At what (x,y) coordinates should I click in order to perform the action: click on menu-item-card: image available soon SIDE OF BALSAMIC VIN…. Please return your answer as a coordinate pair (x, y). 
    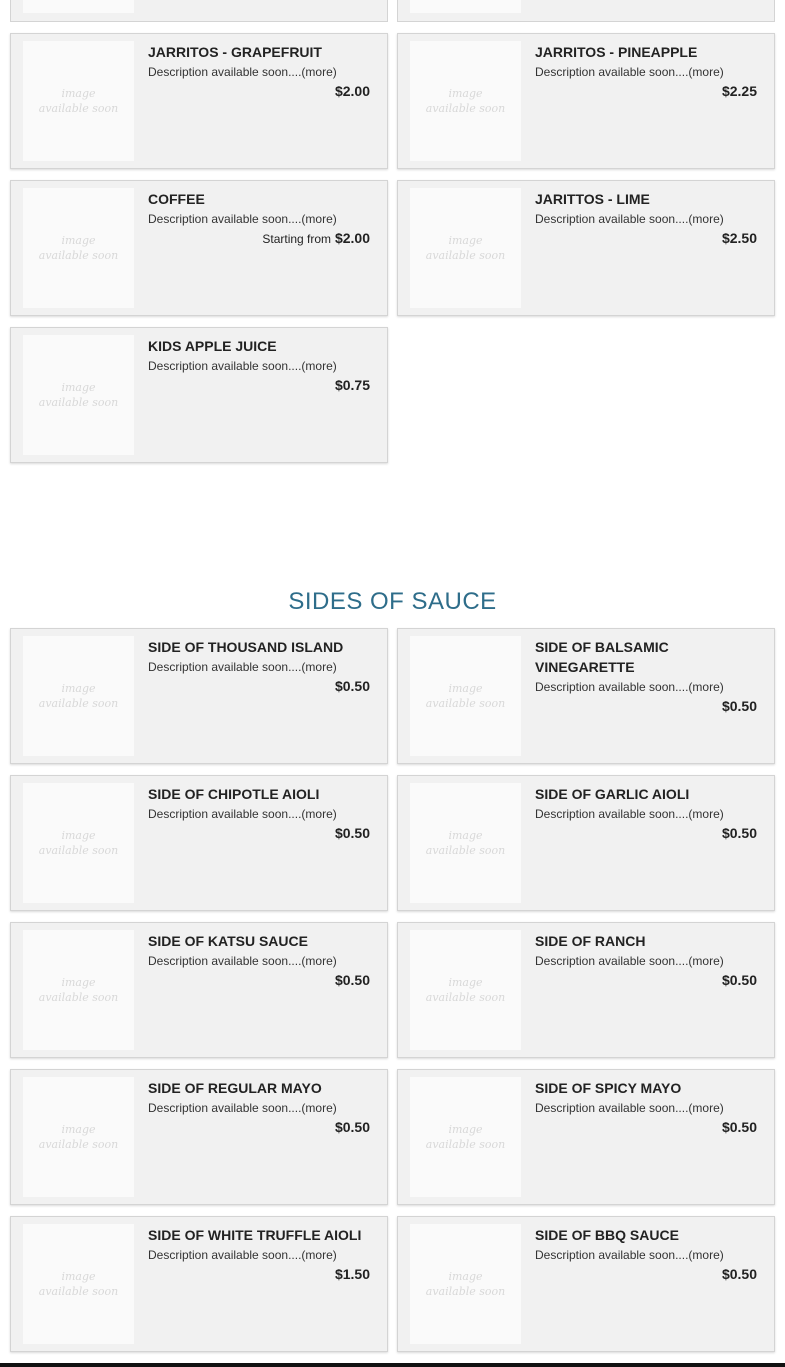
    Looking at the image, I should click on (586, 696).